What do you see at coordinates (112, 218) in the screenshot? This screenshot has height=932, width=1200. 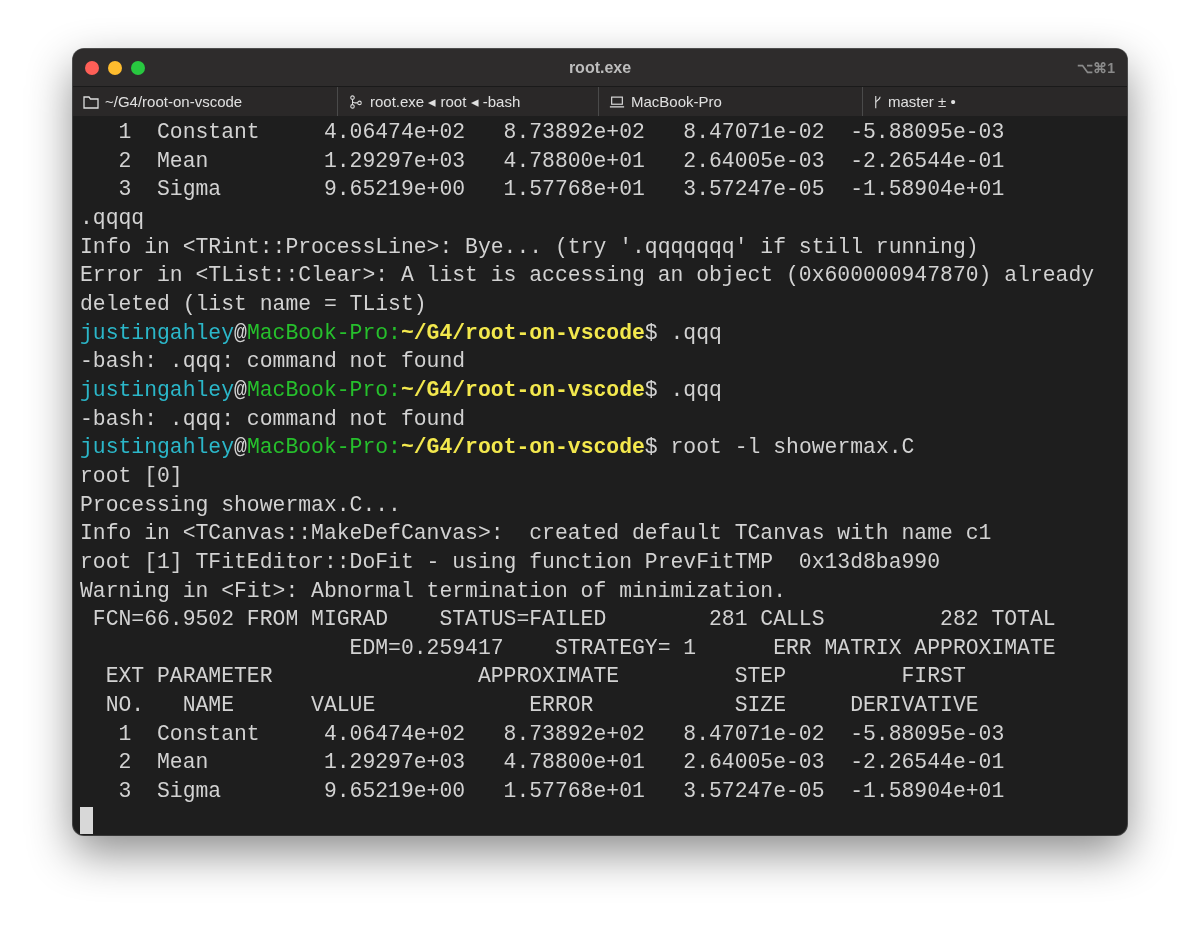 I see `terminal-line: .qqqq` at bounding box center [112, 218].